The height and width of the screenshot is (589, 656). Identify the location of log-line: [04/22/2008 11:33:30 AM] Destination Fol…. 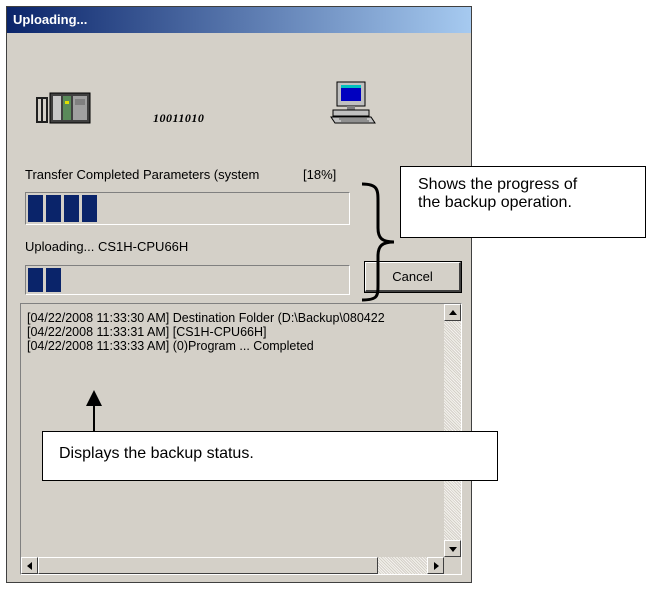
(206, 318).